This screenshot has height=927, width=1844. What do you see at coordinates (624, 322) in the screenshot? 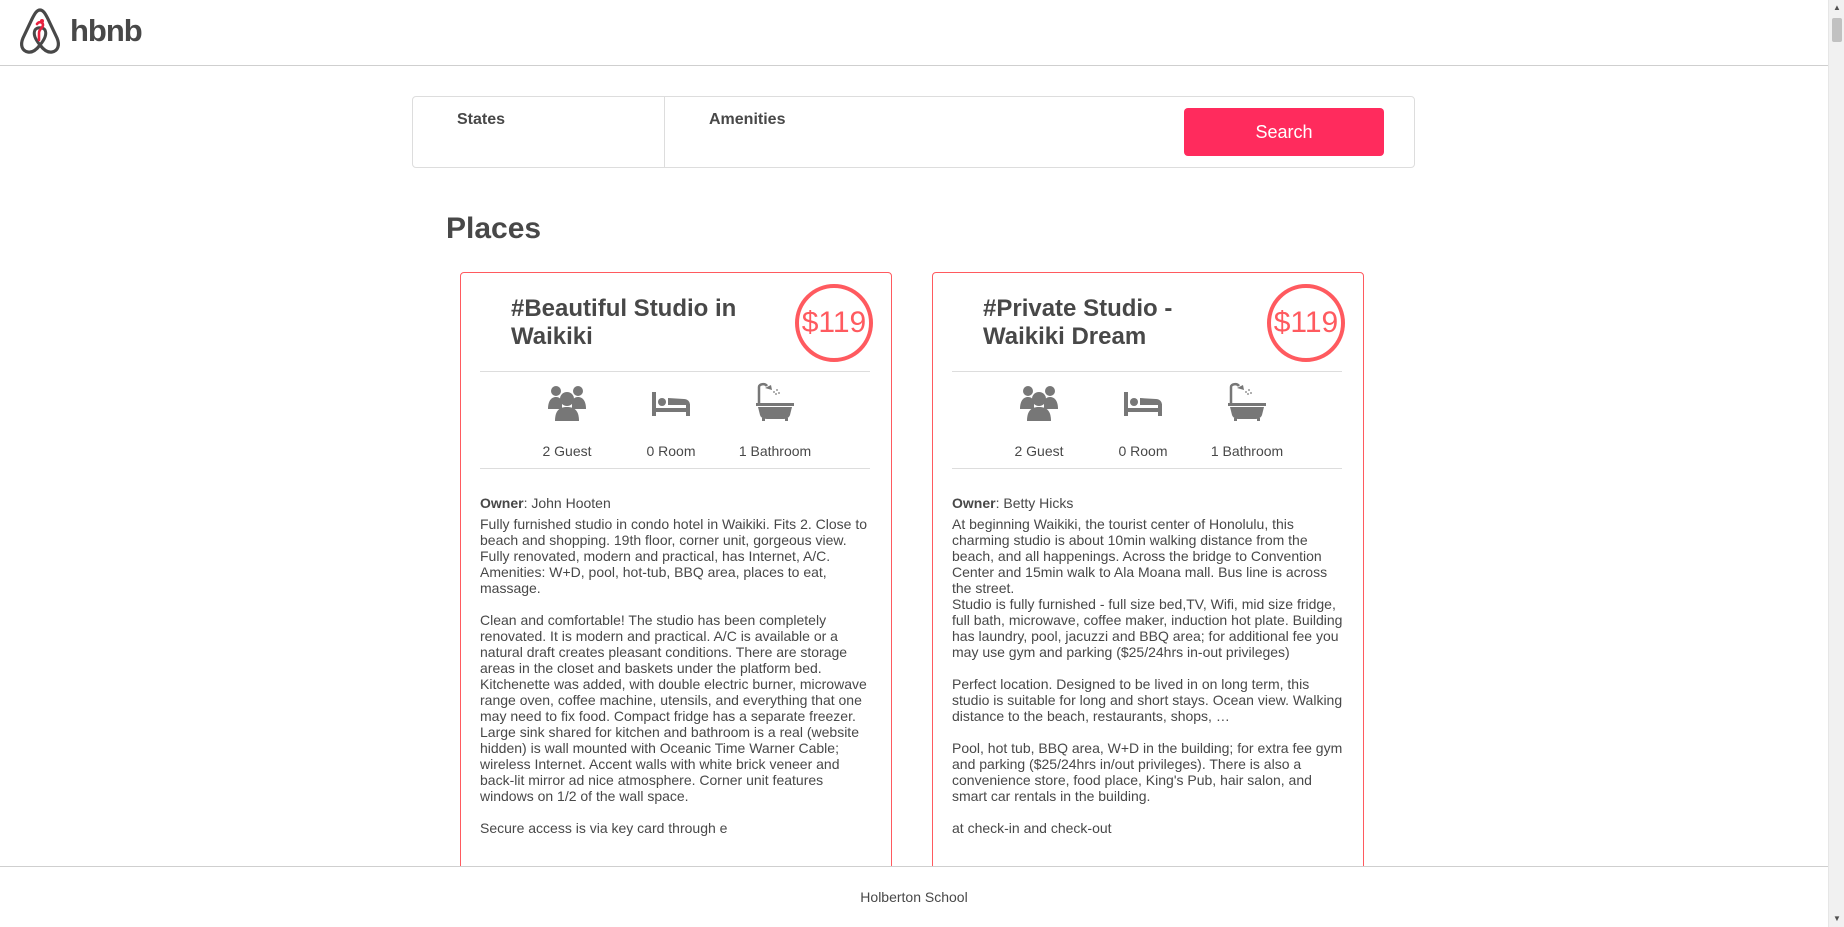
I see `place-name: #Beautiful Studio in Waikiki` at bounding box center [624, 322].